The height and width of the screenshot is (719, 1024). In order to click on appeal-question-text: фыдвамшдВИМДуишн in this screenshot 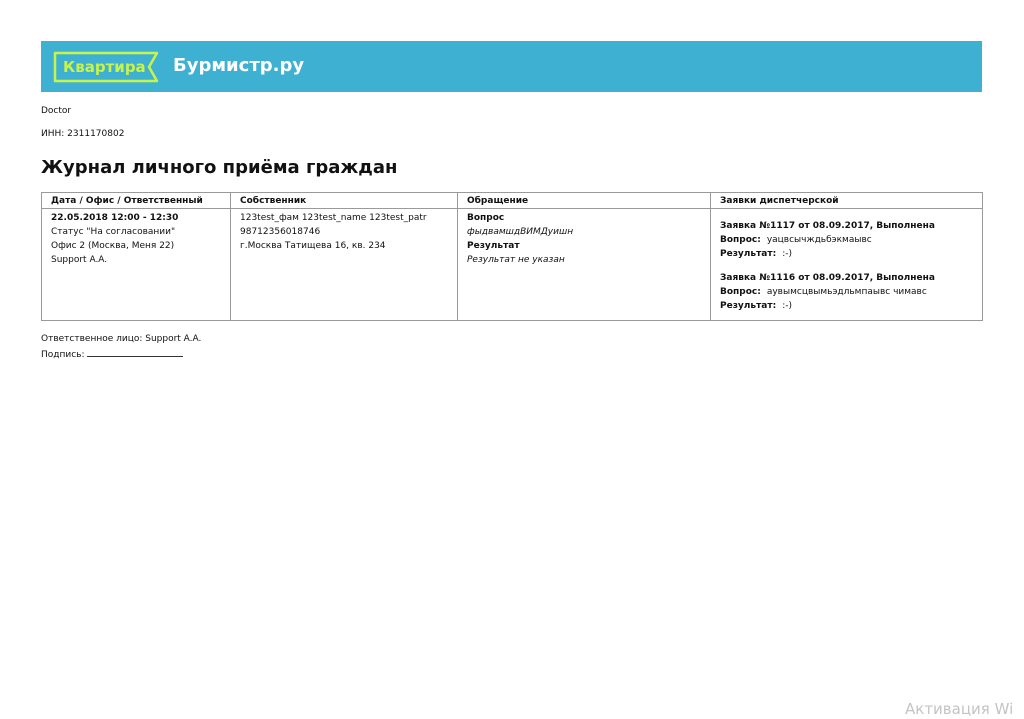, I will do `click(520, 232)`.